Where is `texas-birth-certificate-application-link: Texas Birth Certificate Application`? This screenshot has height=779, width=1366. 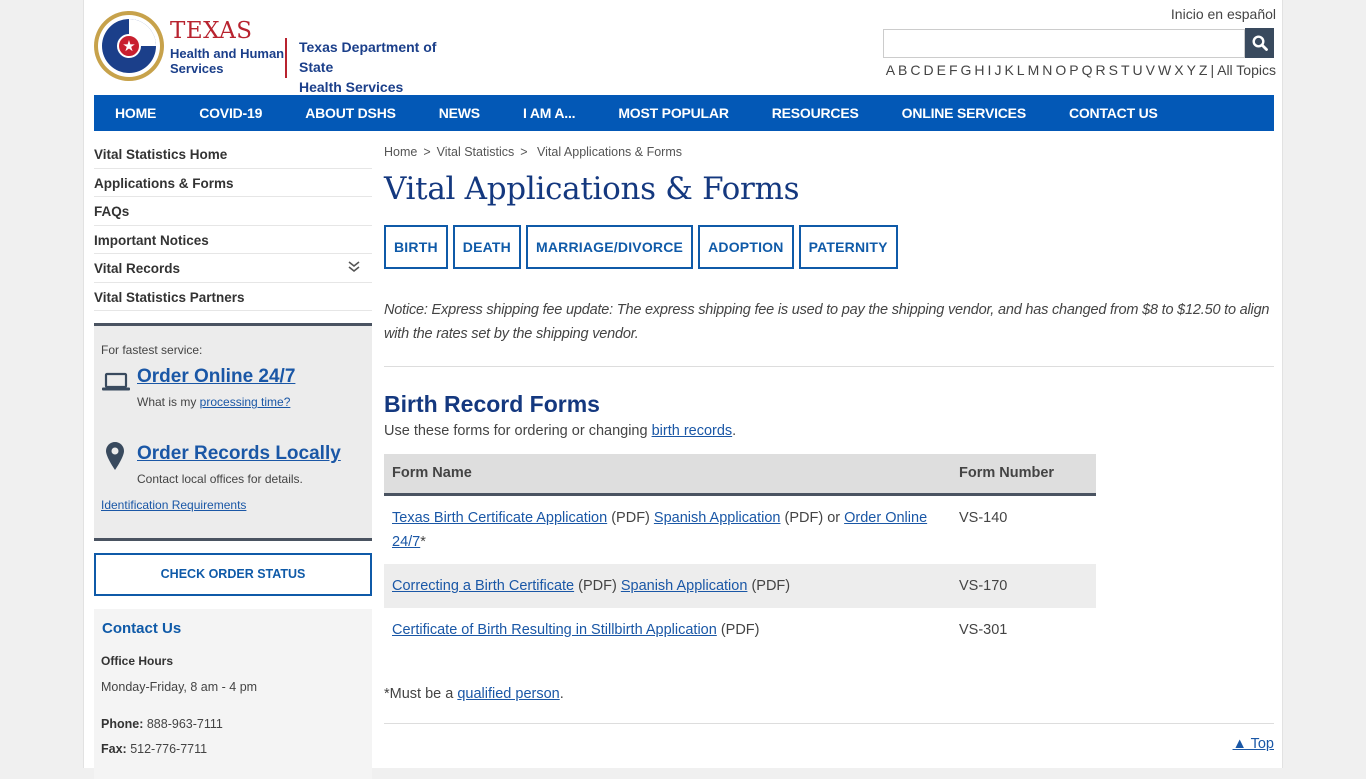
texas-birth-certificate-application-link: Texas Birth Certificate Application is located at coordinates (499, 518).